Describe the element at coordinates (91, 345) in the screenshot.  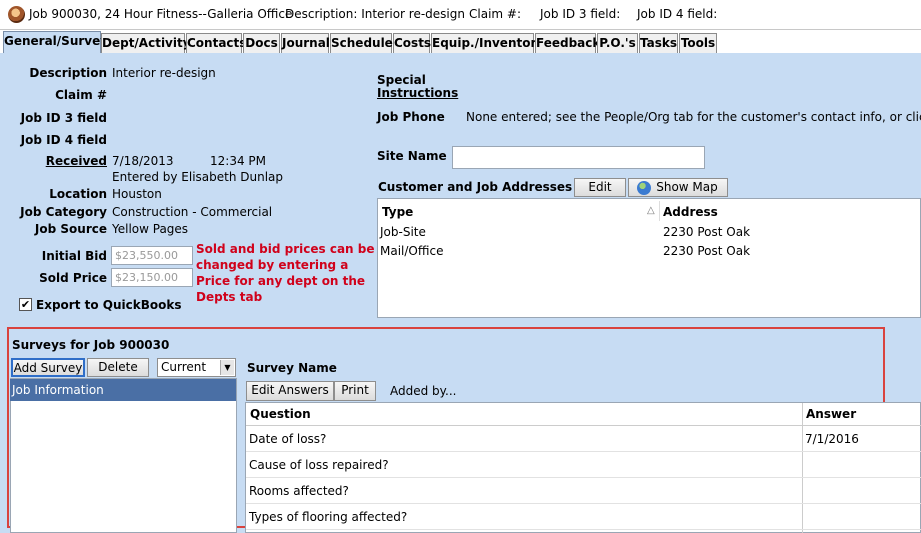
I see `surveys-title: Surveys for Job 900030` at that location.